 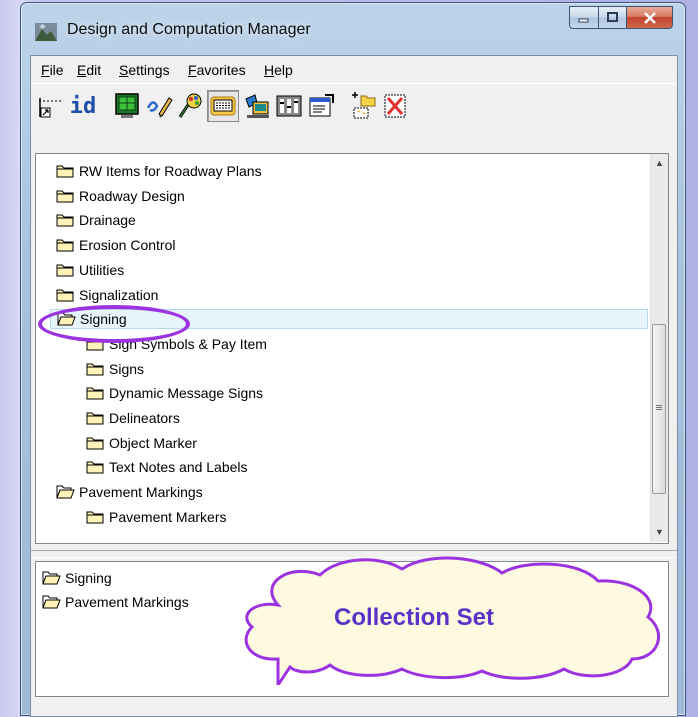 I want to click on tree-item-label: Delineators, so click(x=144, y=418).